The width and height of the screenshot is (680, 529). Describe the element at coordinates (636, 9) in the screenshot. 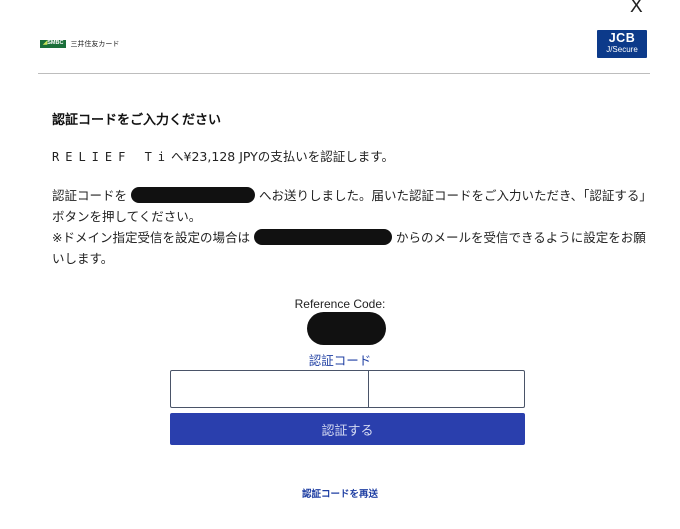

I see `close-icon: X` at that location.